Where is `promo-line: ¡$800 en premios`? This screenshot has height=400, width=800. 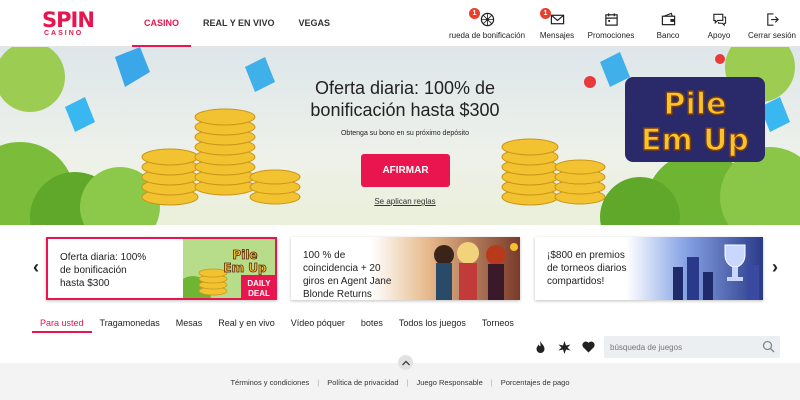
promo-line: ¡$800 en premios is located at coordinates (586, 255).